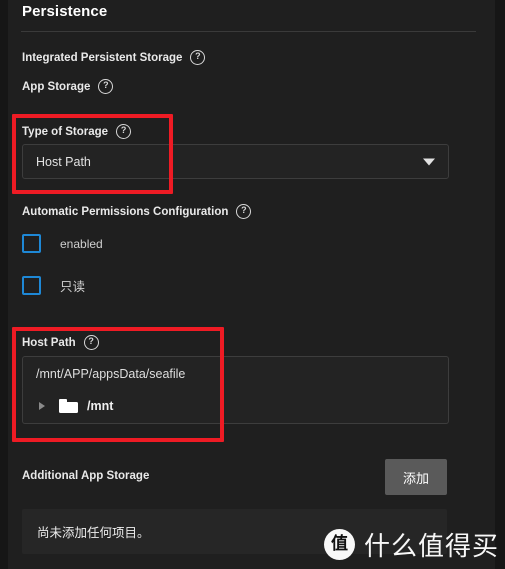 Image resolution: width=505 pixels, height=569 pixels. Describe the element at coordinates (248, 31) in the screenshot. I see `title-divider` at that location.